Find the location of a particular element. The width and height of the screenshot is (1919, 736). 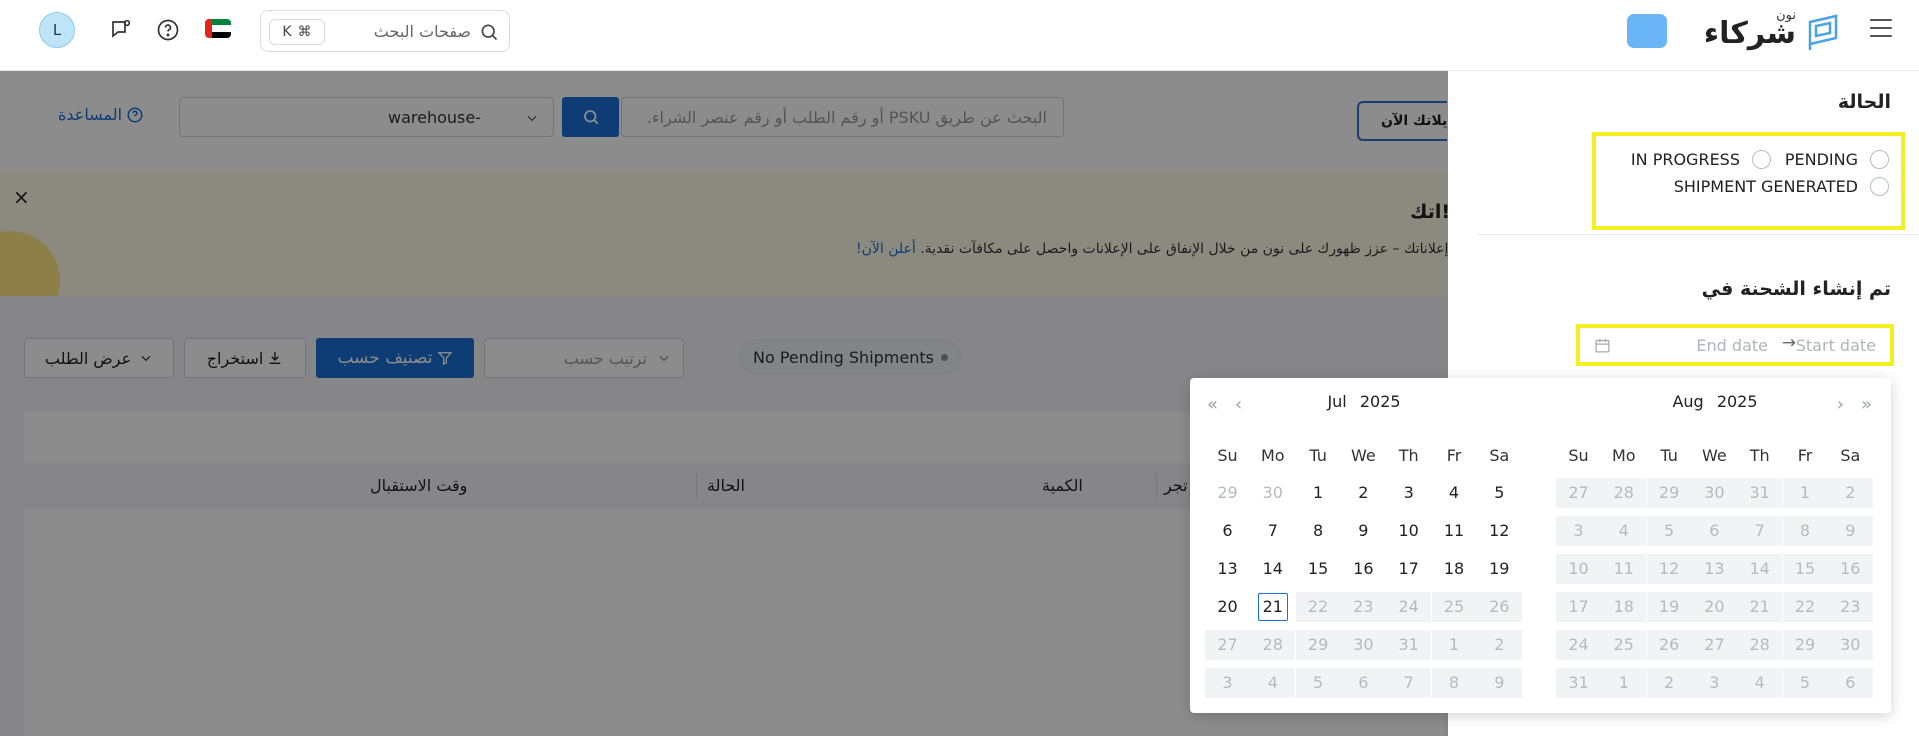

calendar-day-cell: 21 is located at coordinates (1272, 607).